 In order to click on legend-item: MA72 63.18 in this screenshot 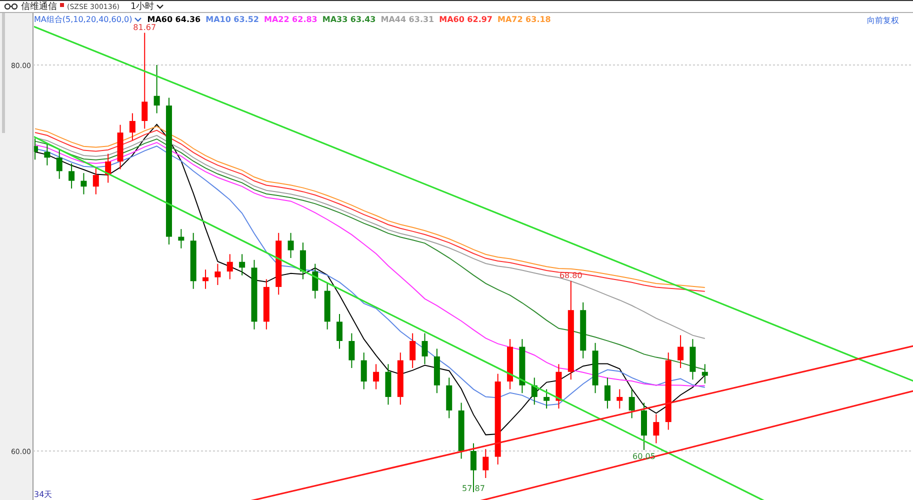, I will do `click(524, 19)`.